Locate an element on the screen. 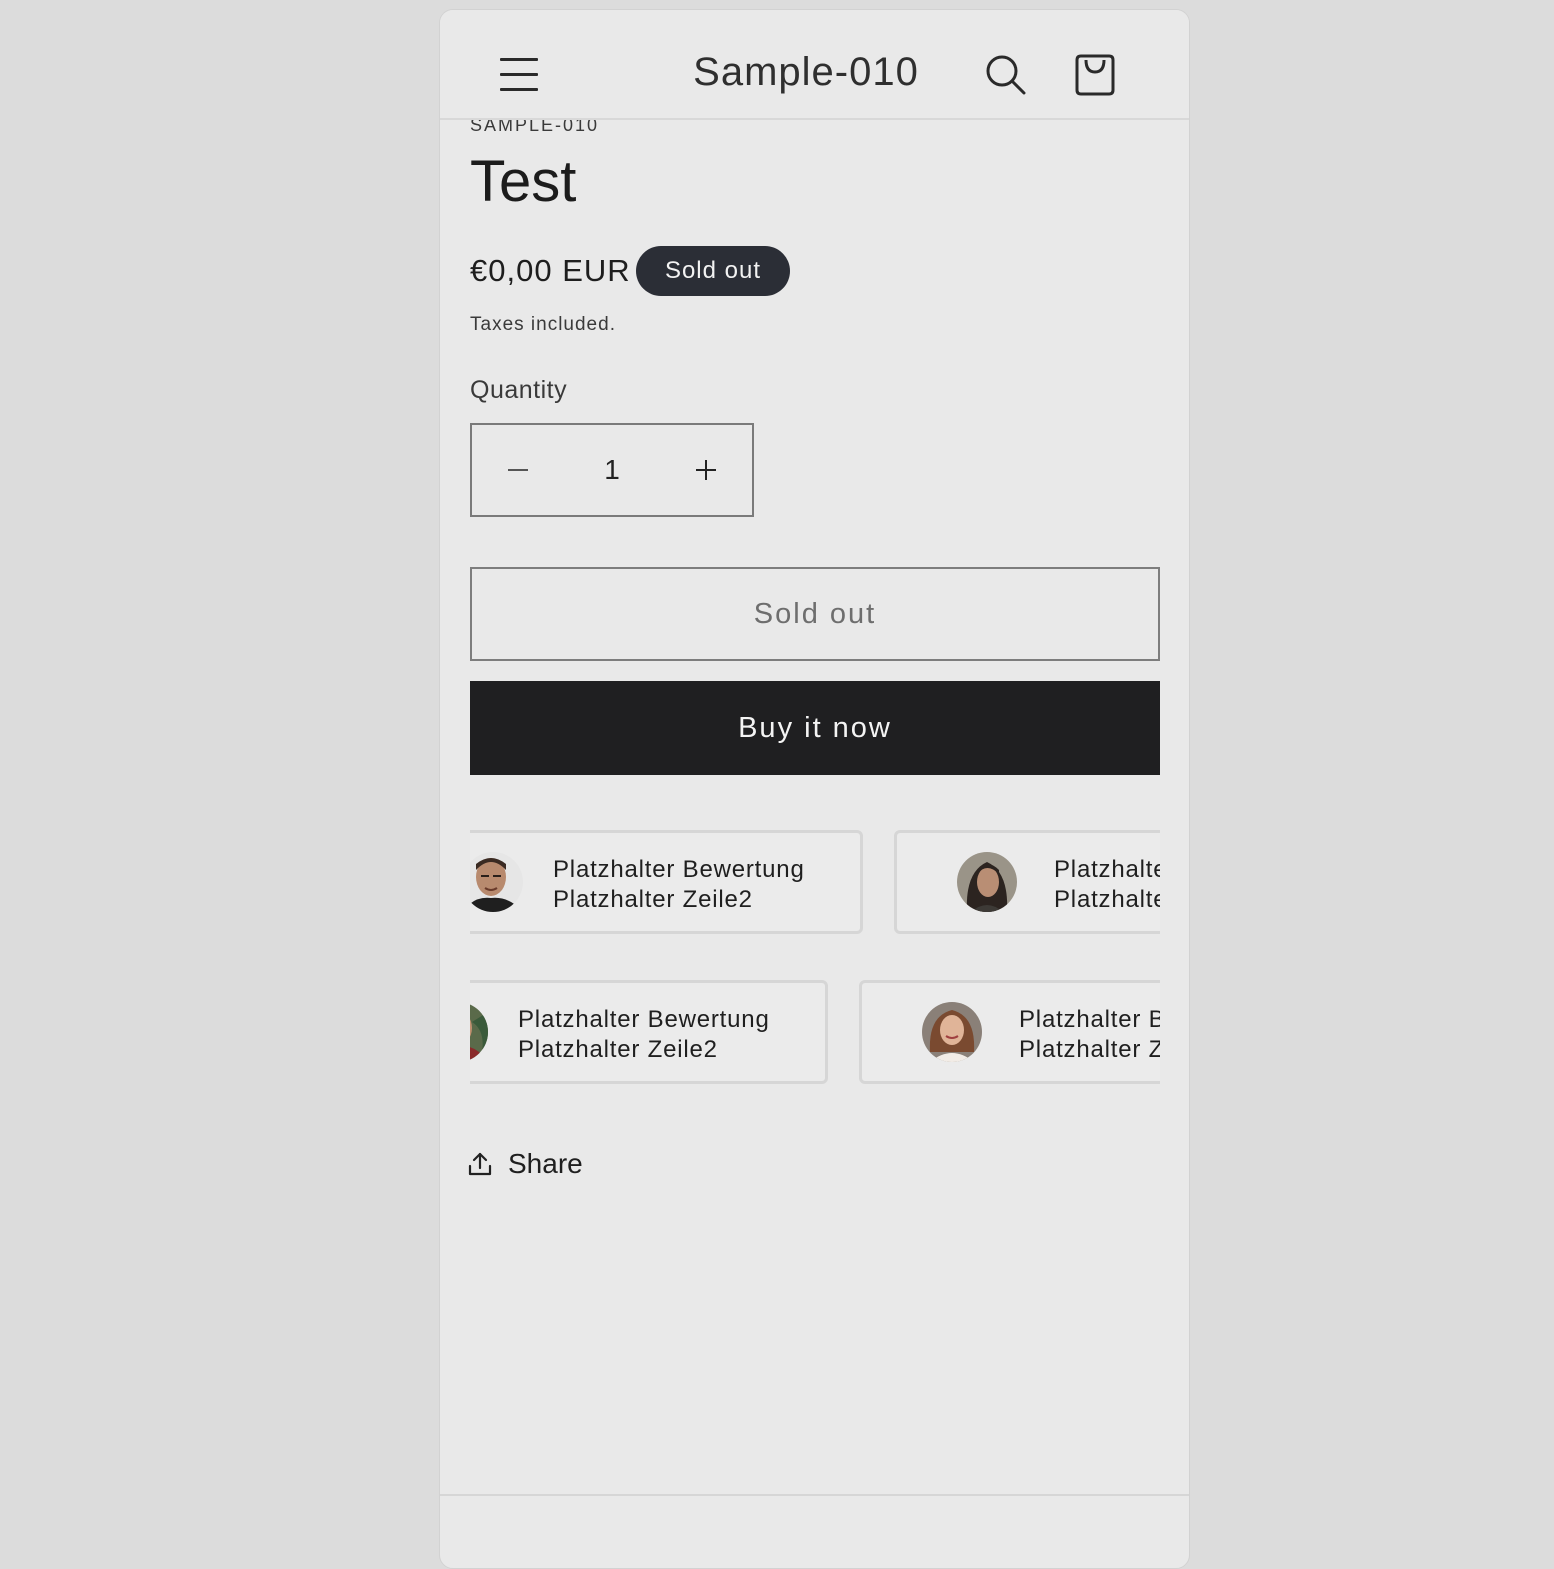 This screenshot has width=1554, height=1569. footer-divider is located at coordinates (814, 1495).